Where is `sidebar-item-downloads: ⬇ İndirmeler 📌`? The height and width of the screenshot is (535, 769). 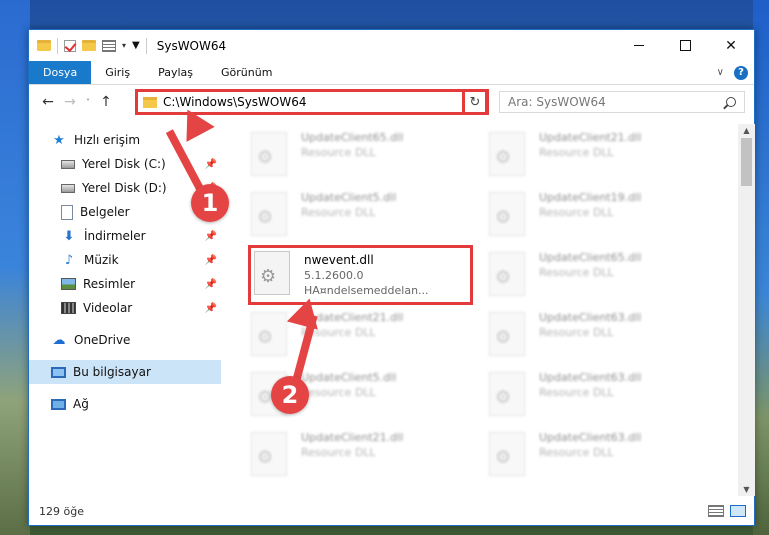
sidebar-item-downloads: ⬇ İndirmeler 📌 is located at coordinates (125, 236).